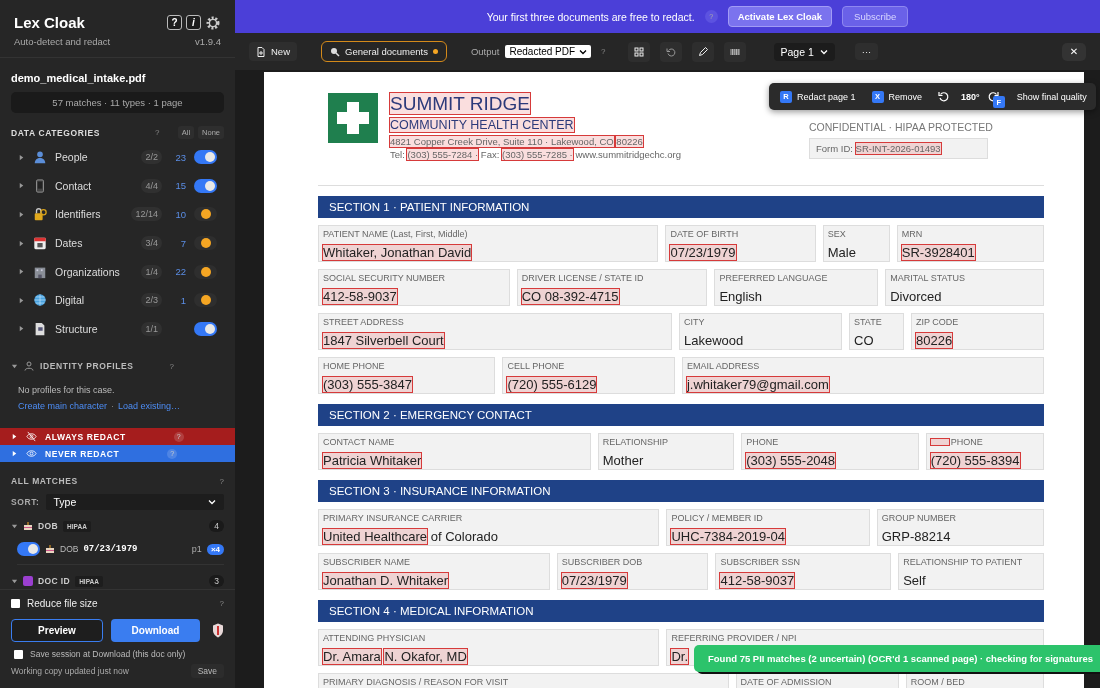 The height and width of the screenshot is (688, 1100). Describe the element at coordinates (485, 51) in the screenshot. I see `output-label: Output` at that location.